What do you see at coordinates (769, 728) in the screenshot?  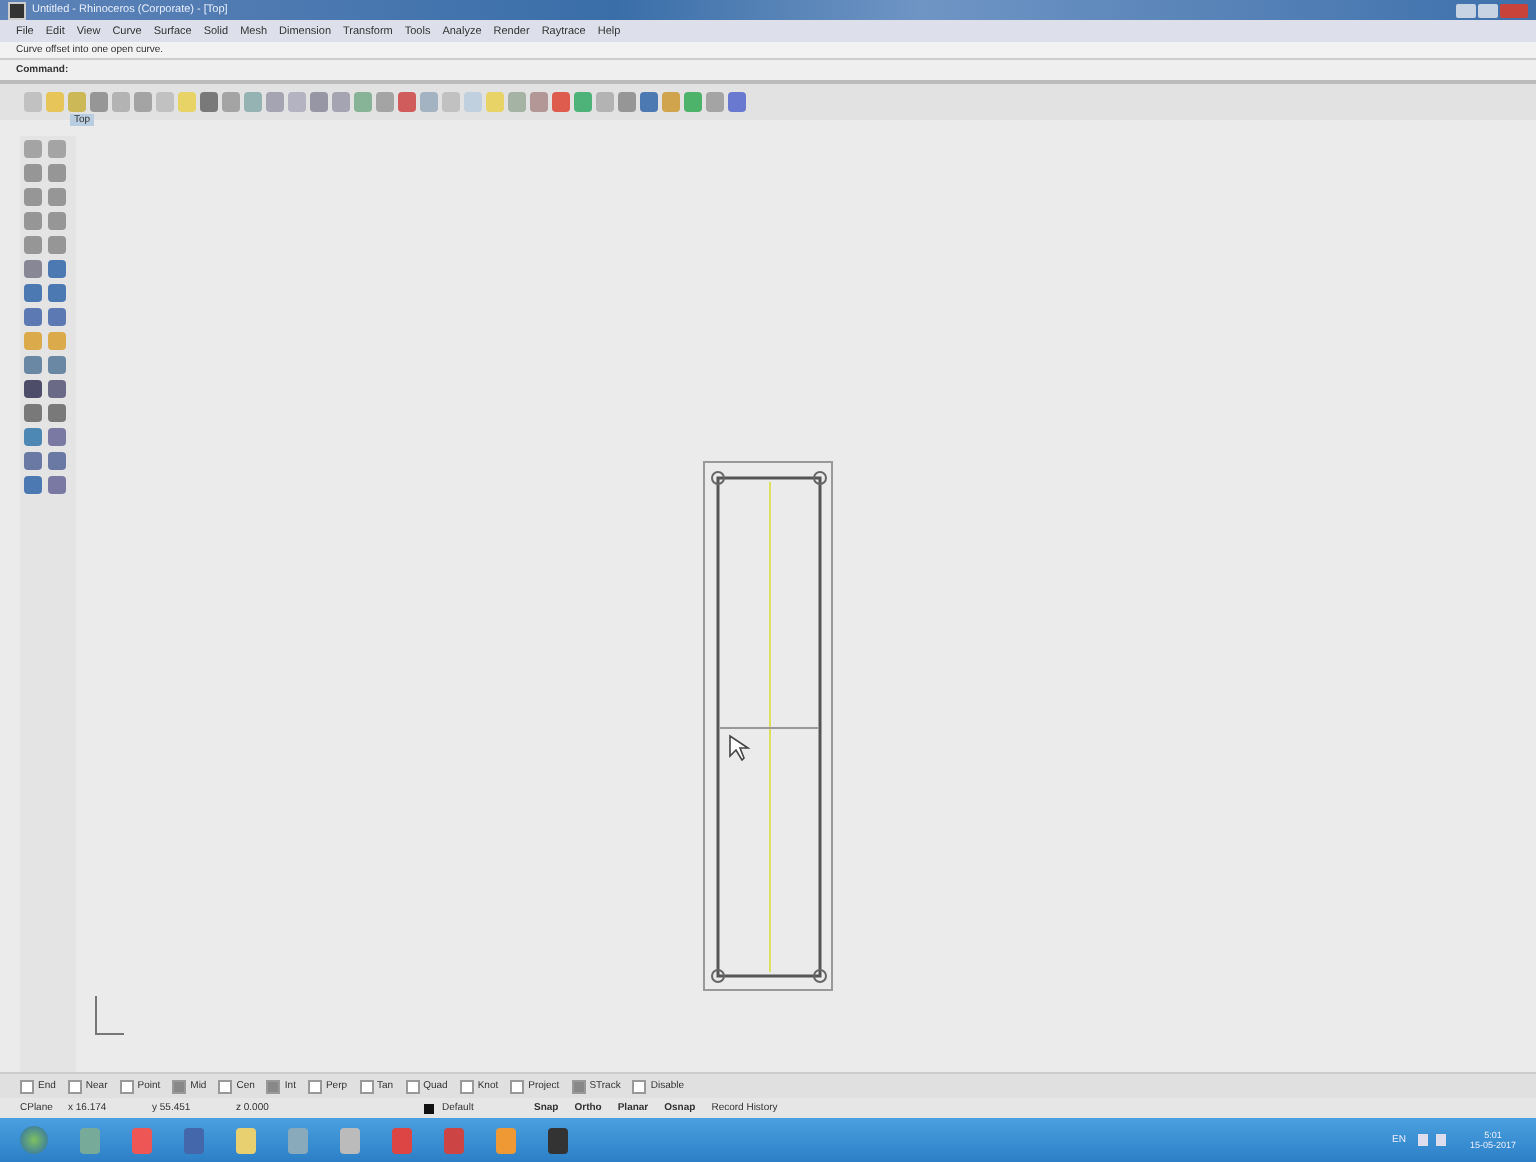 I see `horizontal-line` at bounding box center [769, 728].